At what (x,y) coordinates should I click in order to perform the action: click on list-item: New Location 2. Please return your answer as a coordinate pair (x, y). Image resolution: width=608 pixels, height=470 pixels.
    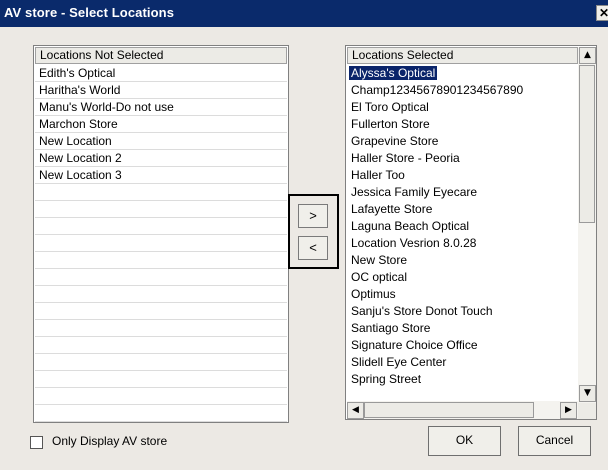
    Looking at the image, I should click on (161, 158).